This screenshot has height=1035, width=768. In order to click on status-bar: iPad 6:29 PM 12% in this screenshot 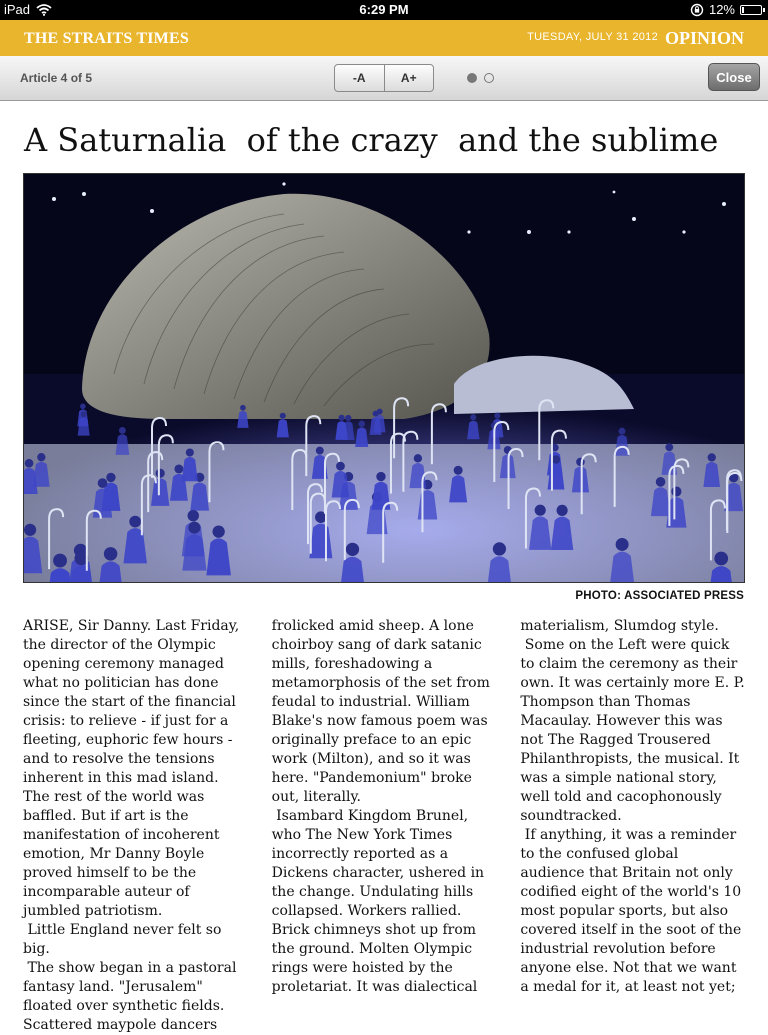, I will do `click(384, 10)`.